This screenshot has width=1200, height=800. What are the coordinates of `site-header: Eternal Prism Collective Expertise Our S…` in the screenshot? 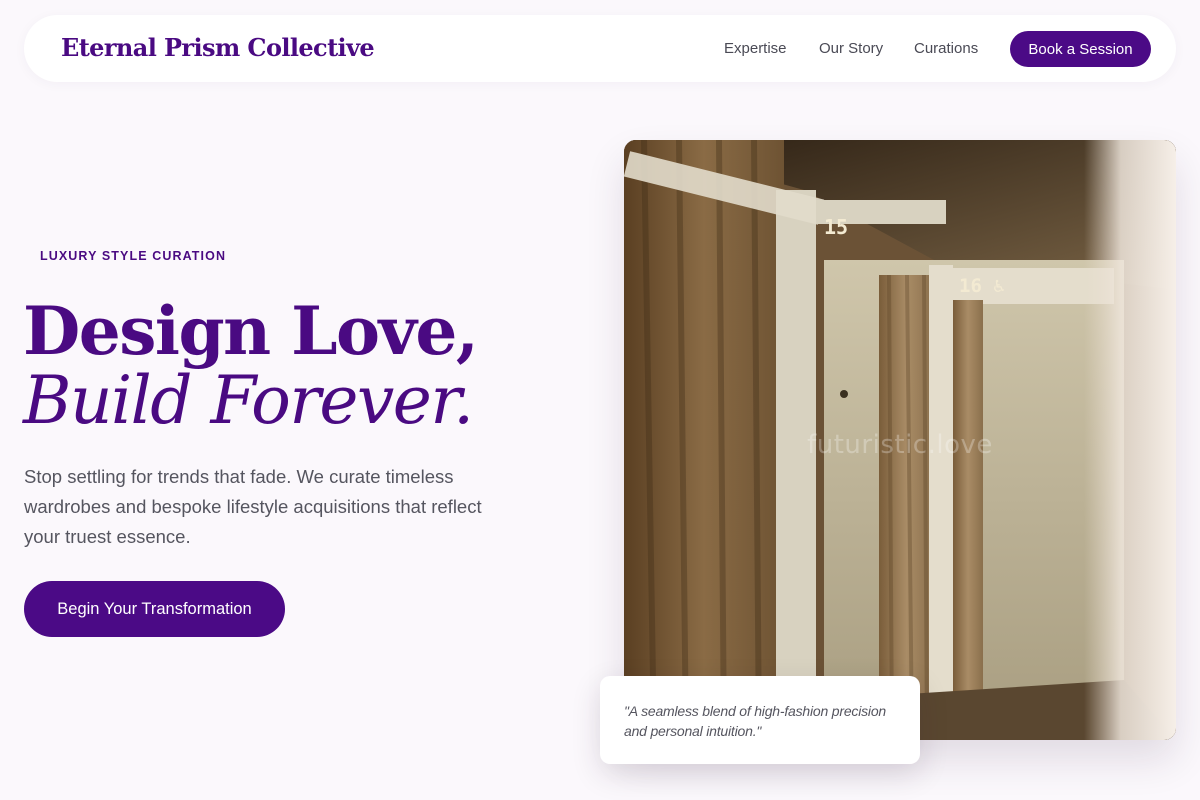 It's located at (600, 48).